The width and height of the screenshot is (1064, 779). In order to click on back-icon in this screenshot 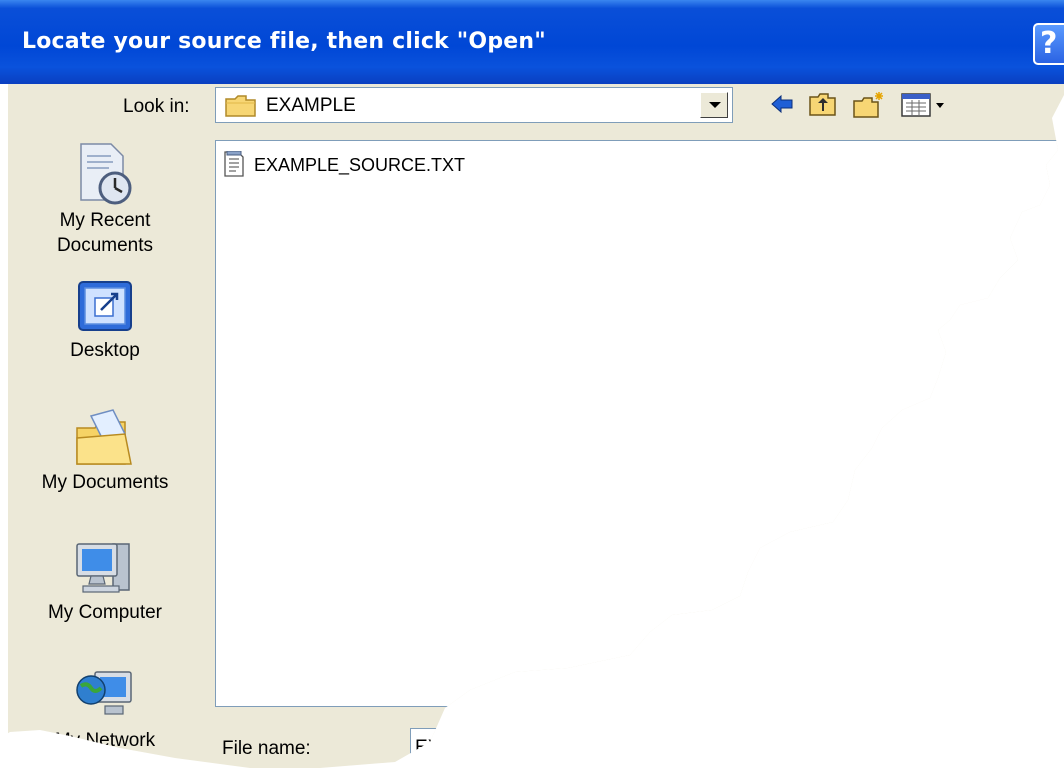, I will do `click(782, 104)`.